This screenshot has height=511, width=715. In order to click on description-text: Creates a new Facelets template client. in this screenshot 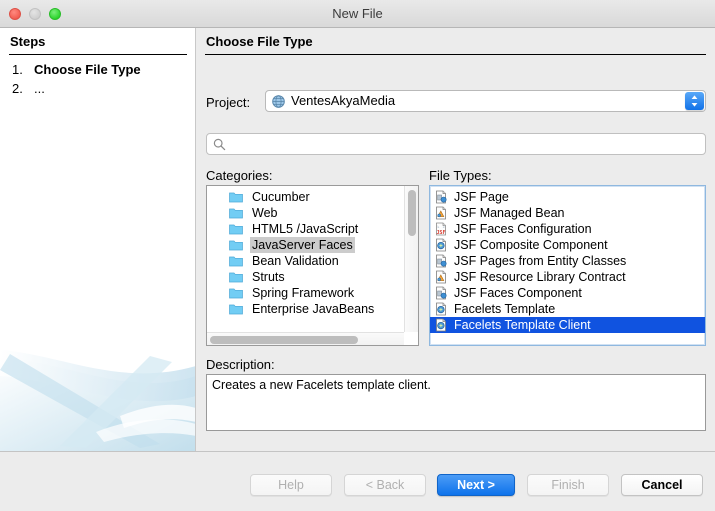, I will do `click(321, 385)`.